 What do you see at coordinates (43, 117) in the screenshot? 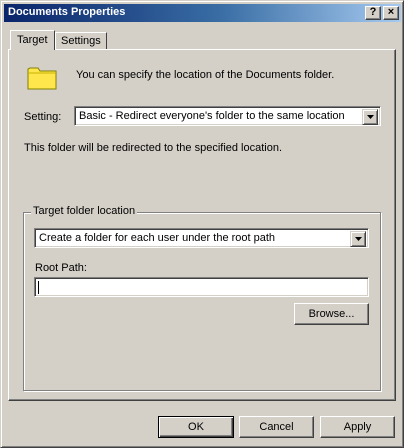
I see `setting-label: Setting:` at bounding box center [43, 117].